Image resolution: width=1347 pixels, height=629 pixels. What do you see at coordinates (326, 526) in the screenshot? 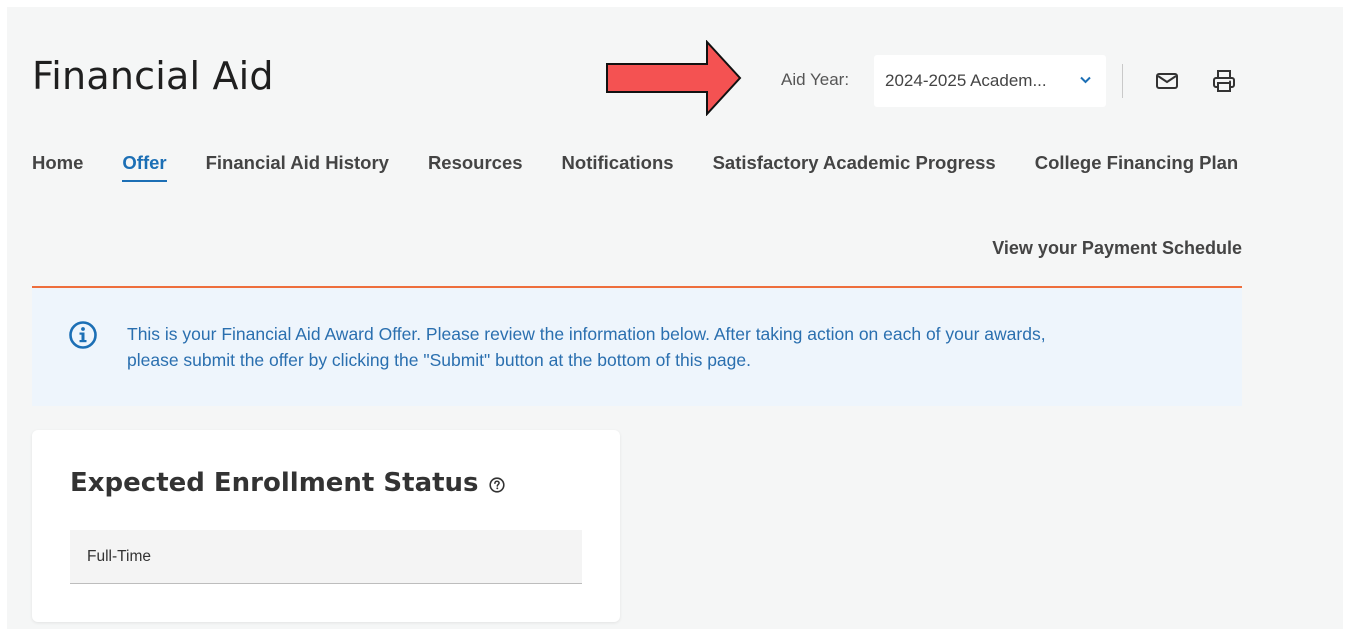
I see `enrollment-card: Expected Enrollment Status Full-Time` at bounding box center [326, 526].